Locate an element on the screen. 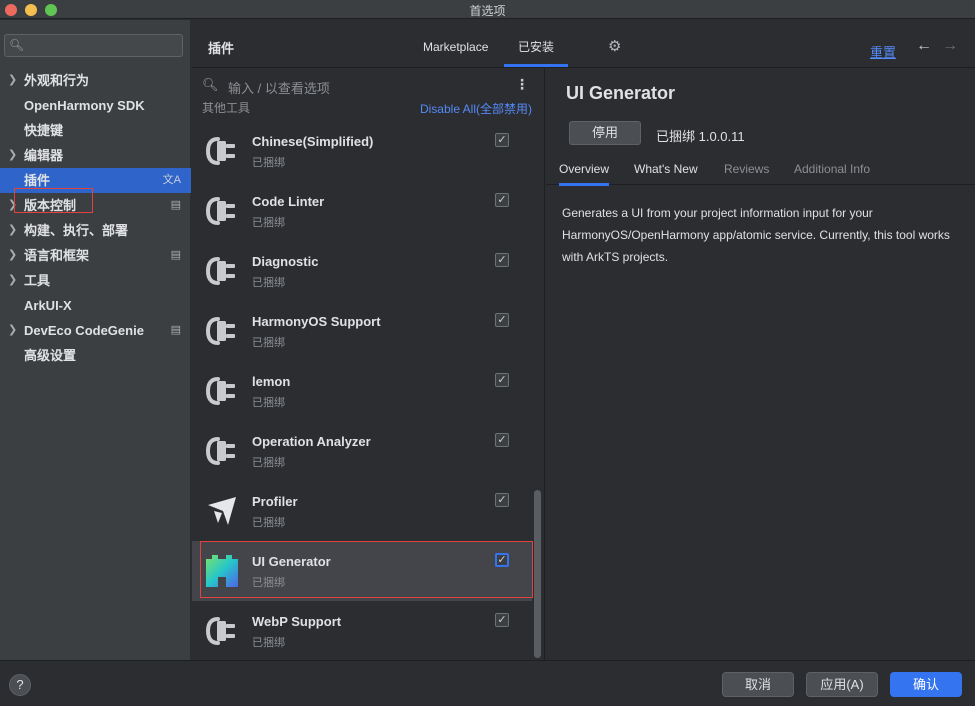  disable-plugin-button: 停用 is located at coordinates (605, 133).